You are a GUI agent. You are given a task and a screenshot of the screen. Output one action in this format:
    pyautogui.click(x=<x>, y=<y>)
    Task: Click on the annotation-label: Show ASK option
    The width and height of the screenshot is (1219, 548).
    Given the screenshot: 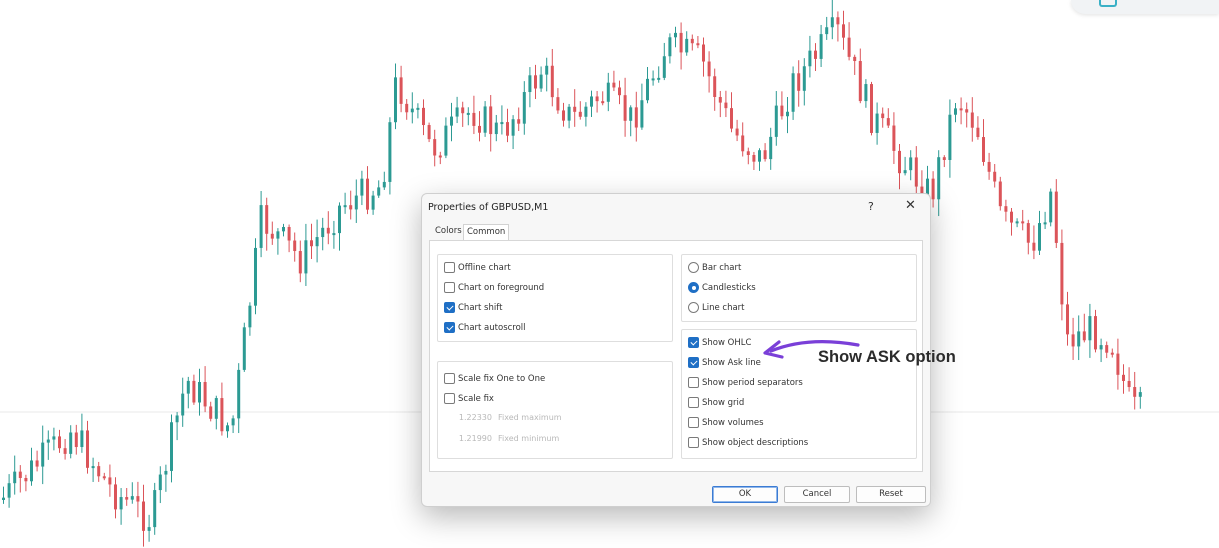 What is the action you would take?
    pyautogui.click(x=887, y=357)
    